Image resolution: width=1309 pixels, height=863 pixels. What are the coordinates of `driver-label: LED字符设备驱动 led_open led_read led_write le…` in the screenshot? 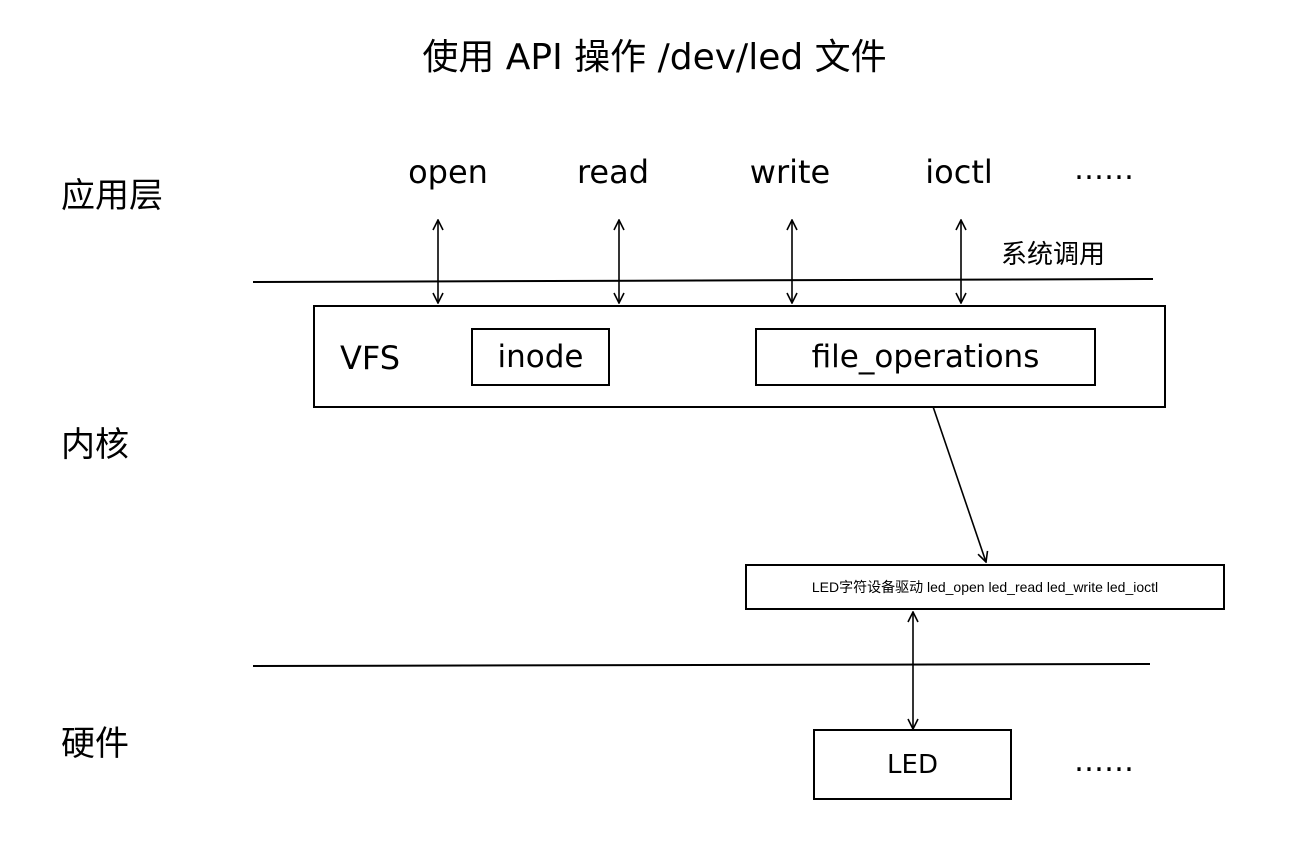 It's located at (985, 587).